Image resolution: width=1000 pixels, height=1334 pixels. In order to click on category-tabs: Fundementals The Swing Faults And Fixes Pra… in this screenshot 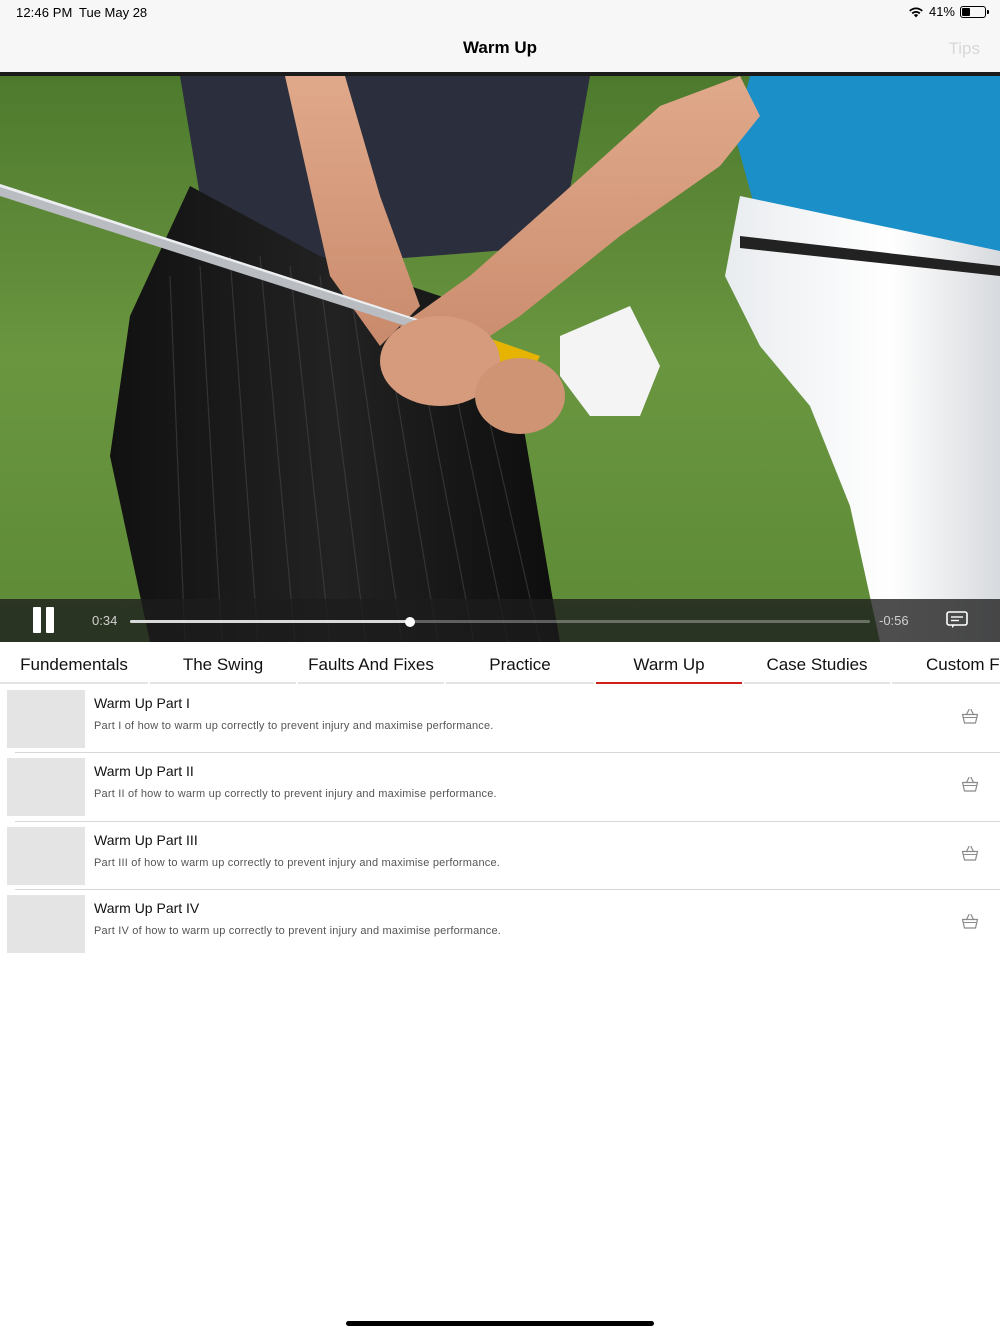, I will do `click(500, 663)`.